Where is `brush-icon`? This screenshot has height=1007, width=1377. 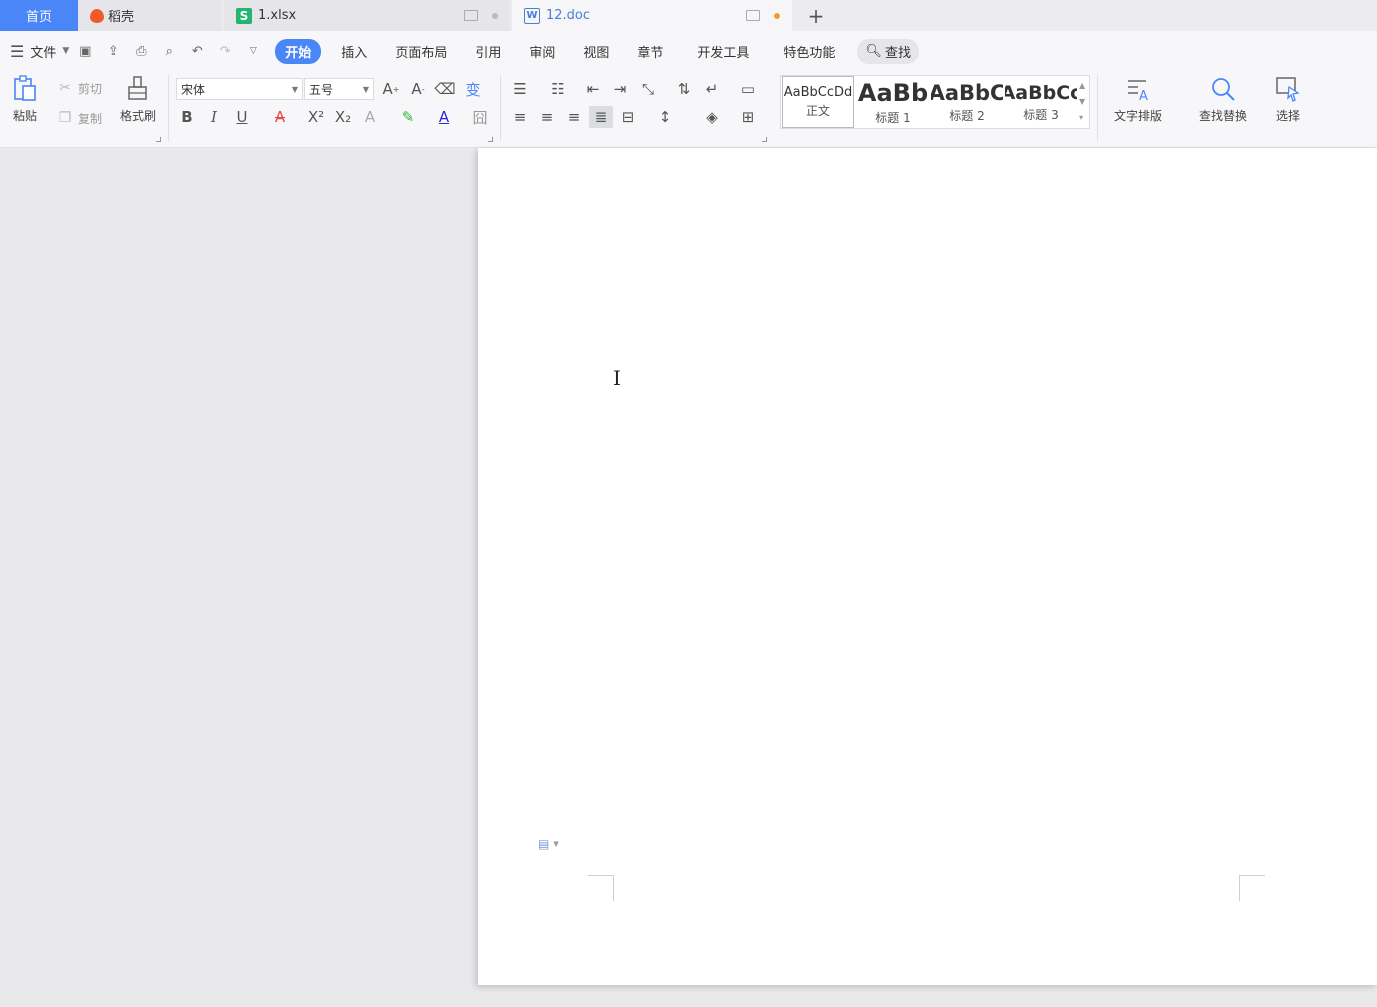 brush-icon is located at coordinates (138, 89).